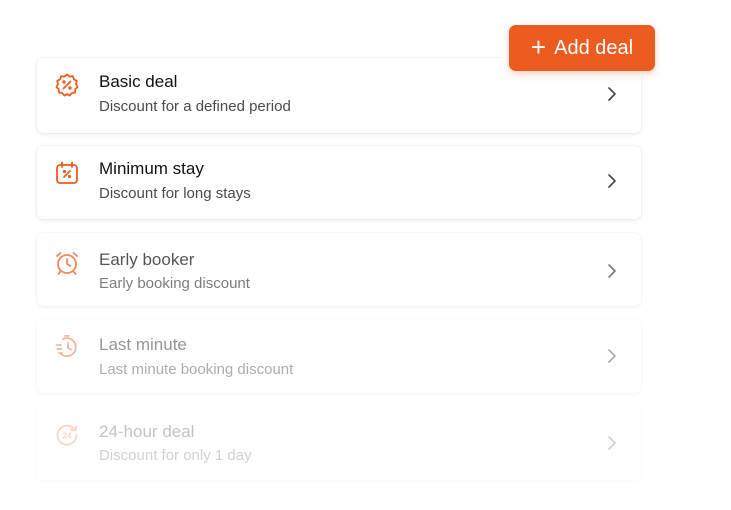  Describe the element at coordinates (138, 81) in the screenshot. I see `deal-title: Basic deal` at that location.